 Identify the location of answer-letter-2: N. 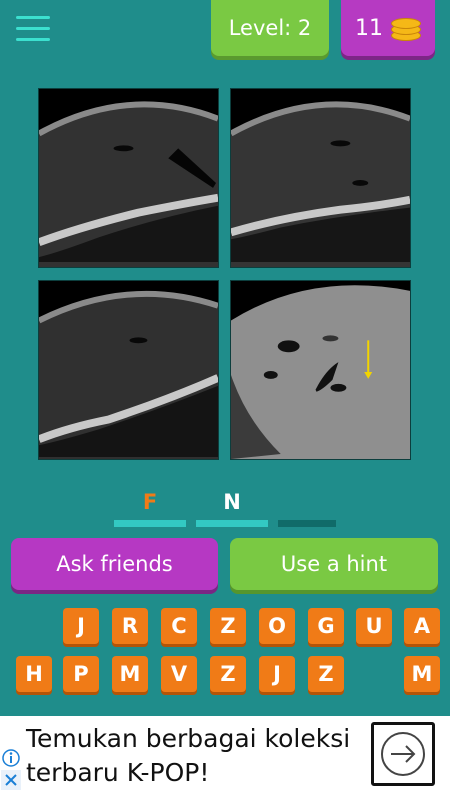
(232, 502).